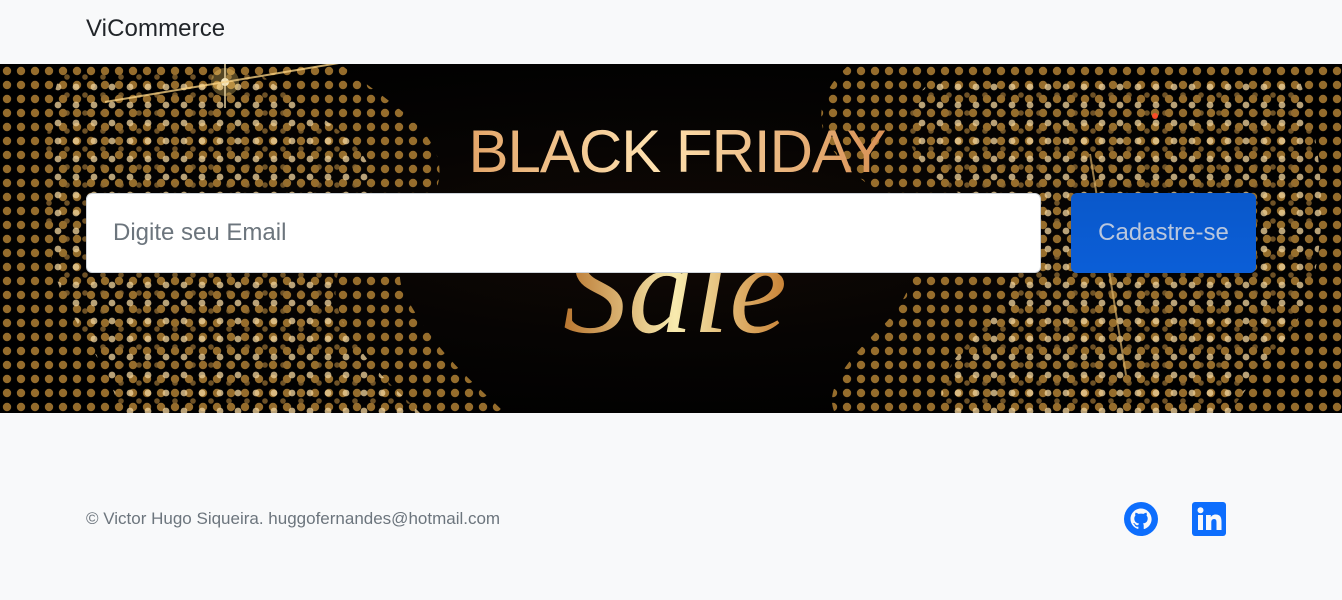 The image size is (1342, 600). What do you see at coordinates (1163, 233) in the screenshot?
I see `signup-button: Cadastre-se` at bounding box center [1163, 233].